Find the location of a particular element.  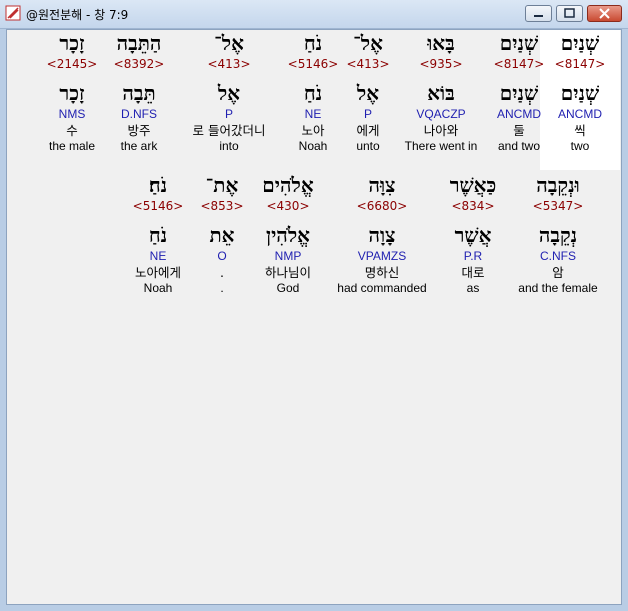

lemma: בּוֹא is located at coordinates (441, 93).